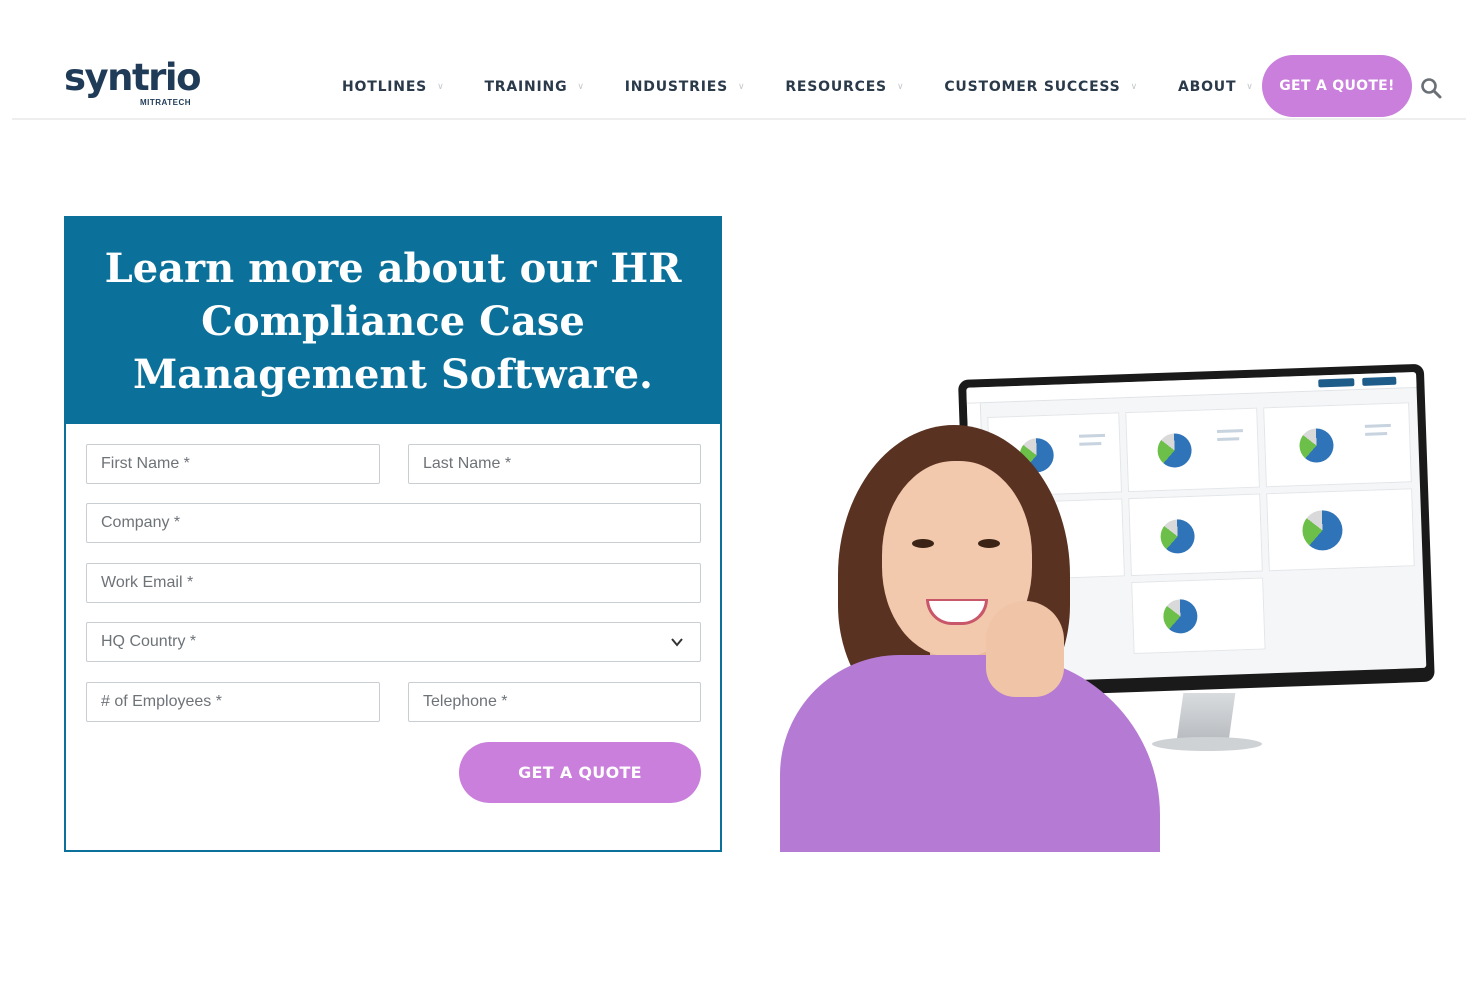  I want to click on syntrio-logo: syntrio MITRATECH, so click(134, 84).